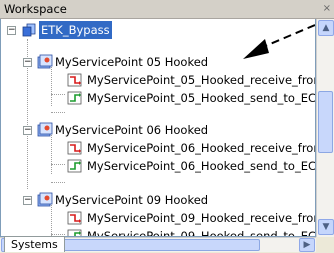 Image resolution: width=334 pixels, height=253 pixels. I want to click on tree-group-label: MyServicePoint 09 Hooked, so click(131, 200).